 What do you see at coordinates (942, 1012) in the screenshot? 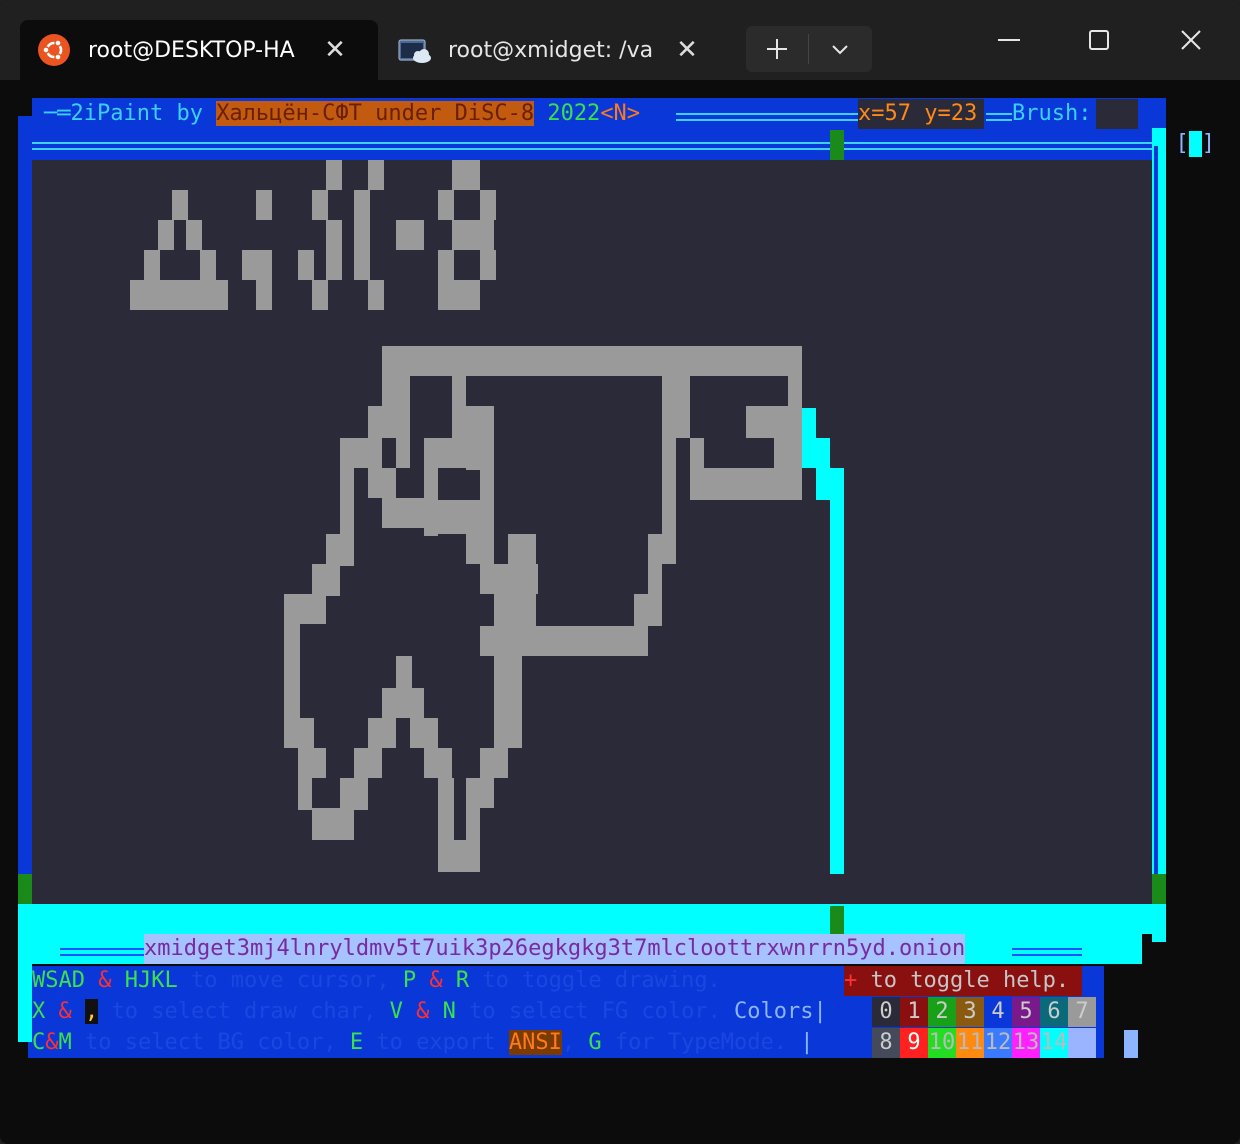
I see `color-swatch: 2` at bounding box center [942, 1012].